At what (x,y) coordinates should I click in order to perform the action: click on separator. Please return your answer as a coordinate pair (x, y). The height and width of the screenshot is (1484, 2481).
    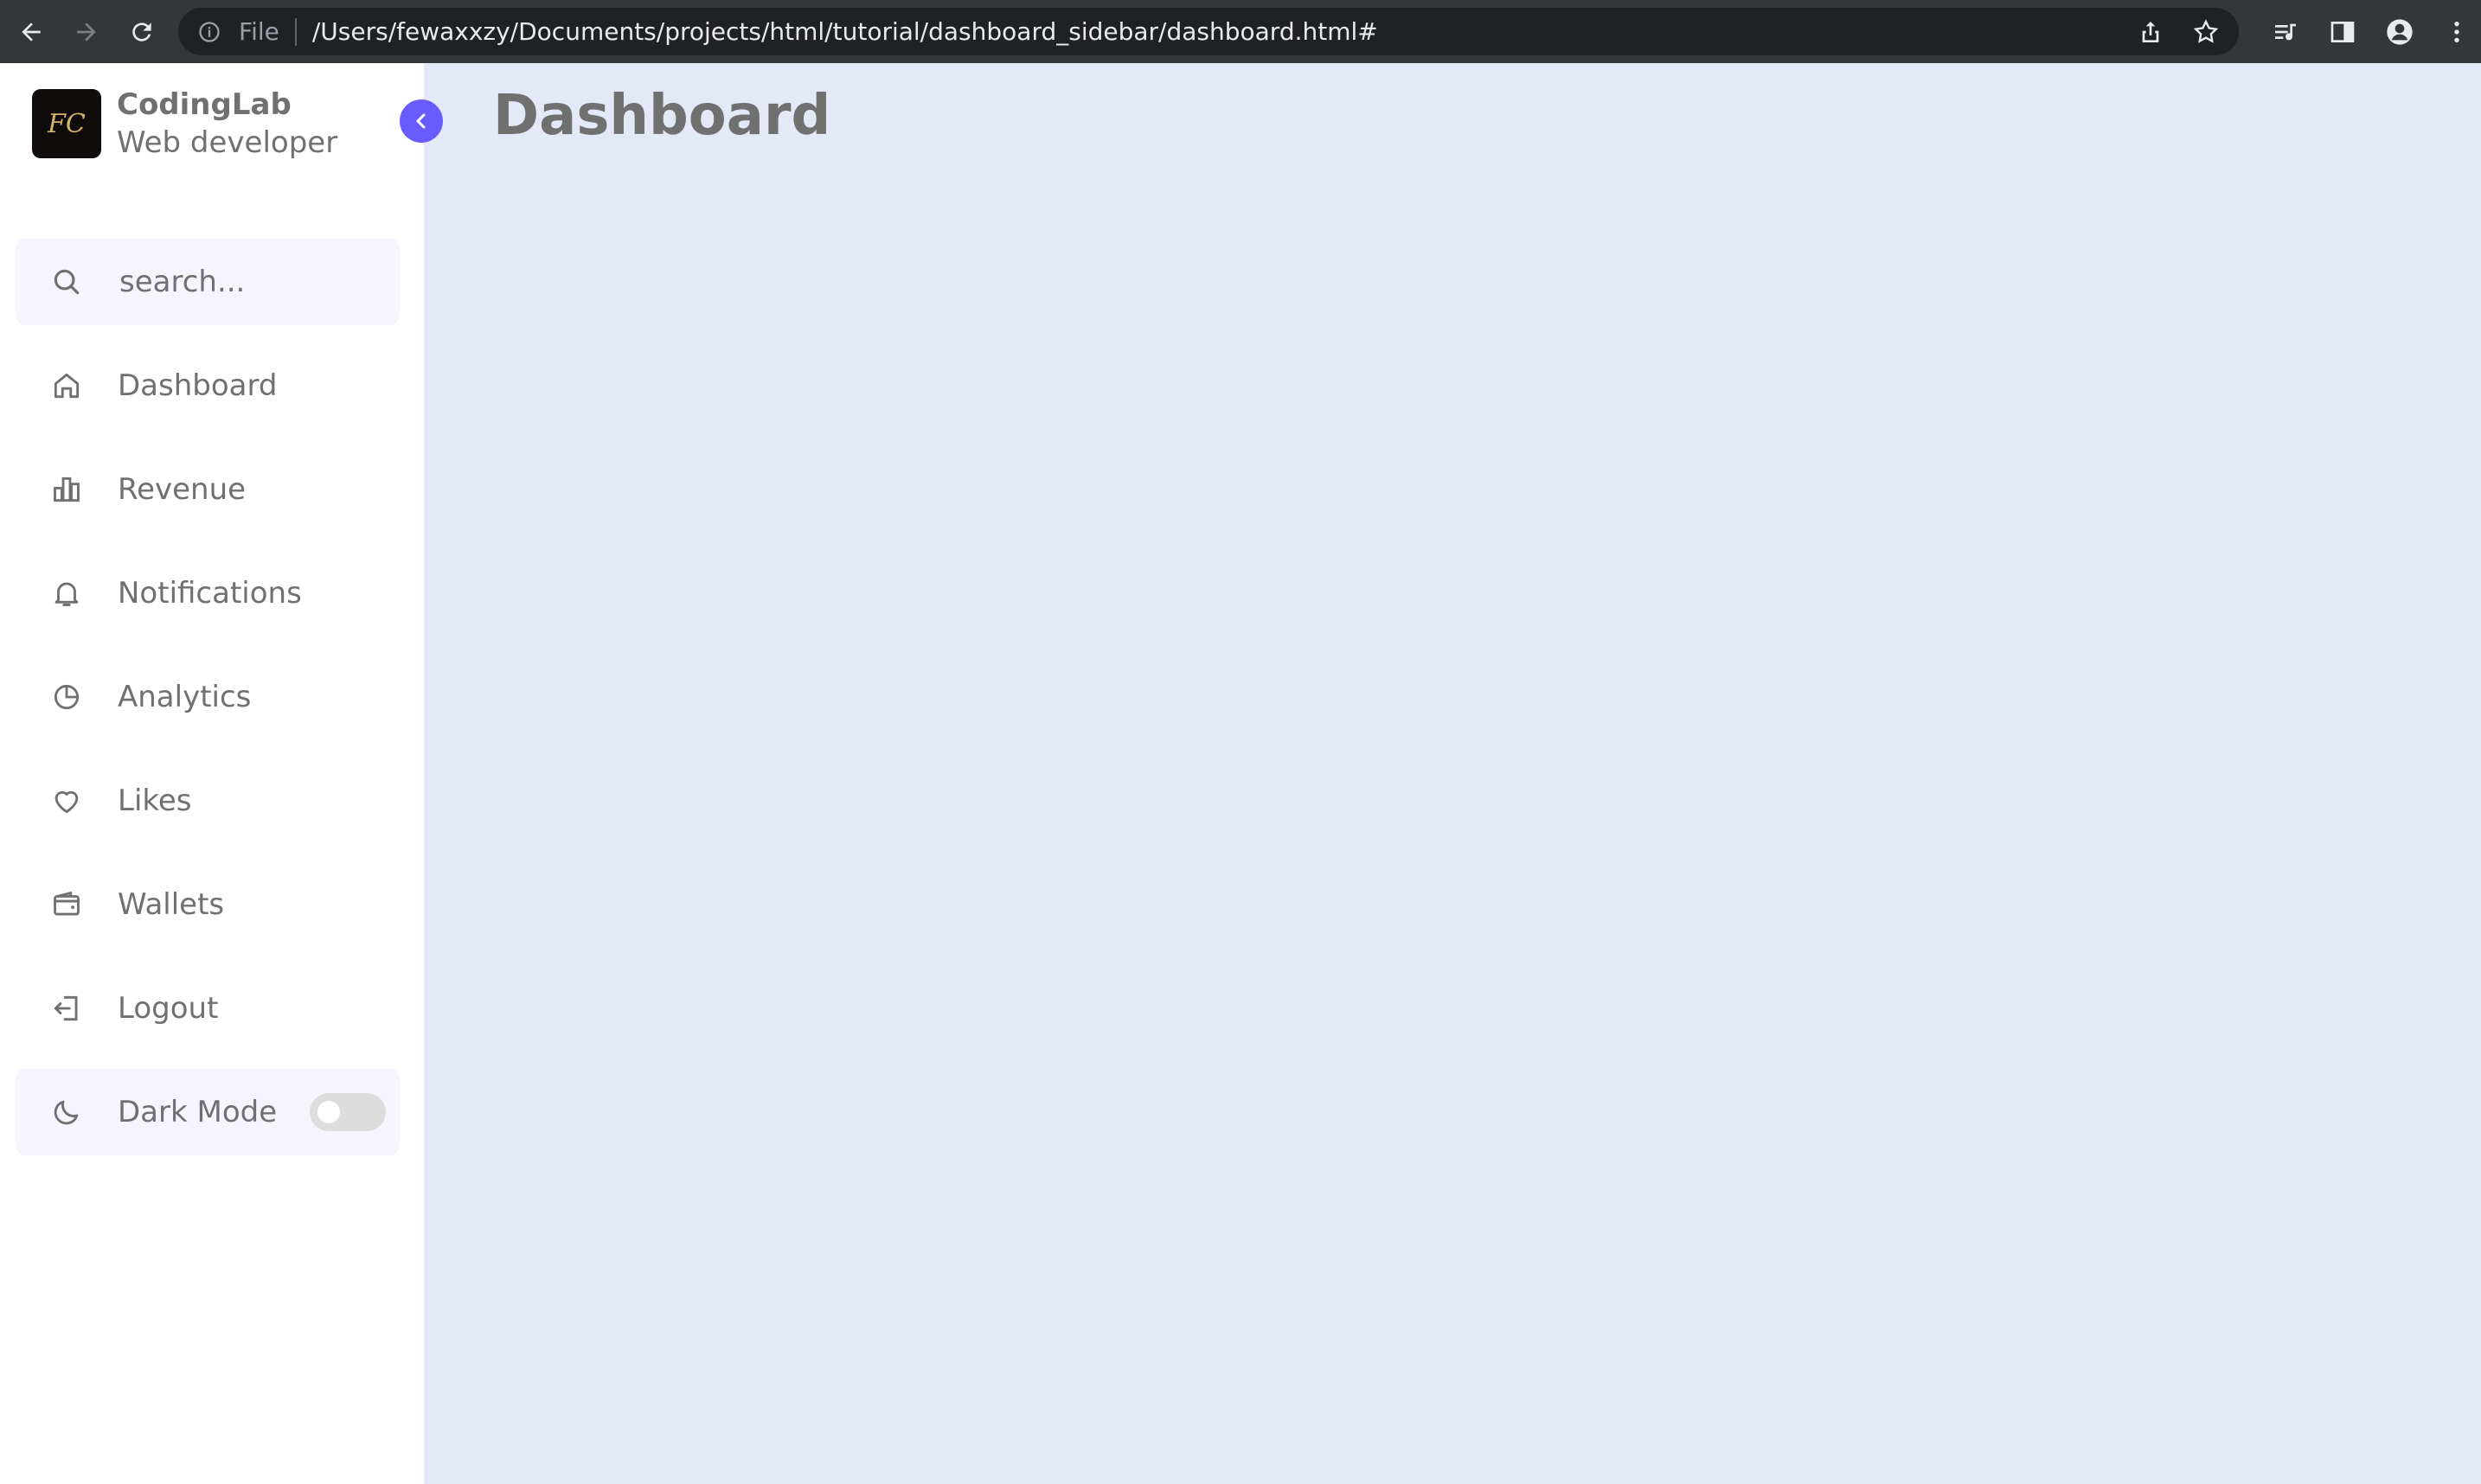
    Looking at the image, I should click on (295, 32).